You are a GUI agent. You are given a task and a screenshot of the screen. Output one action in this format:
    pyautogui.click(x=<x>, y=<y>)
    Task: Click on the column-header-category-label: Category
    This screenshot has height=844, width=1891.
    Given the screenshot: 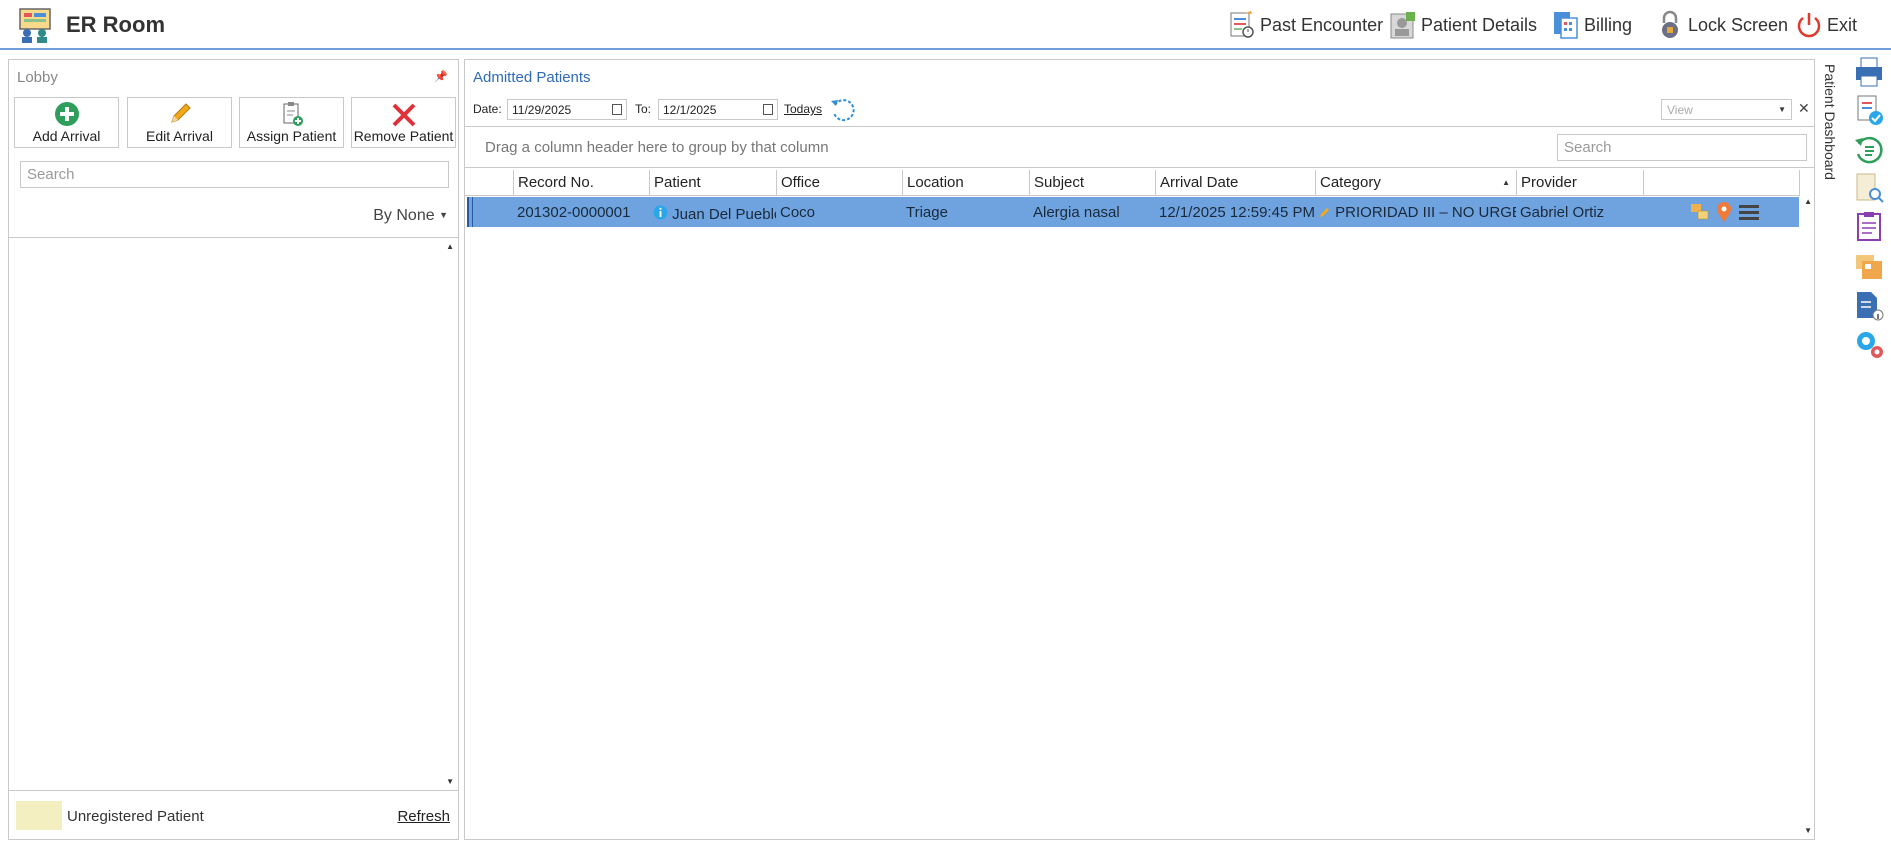 What is the action you would take?
    pyautogui.click(x=1350, y=182)
    